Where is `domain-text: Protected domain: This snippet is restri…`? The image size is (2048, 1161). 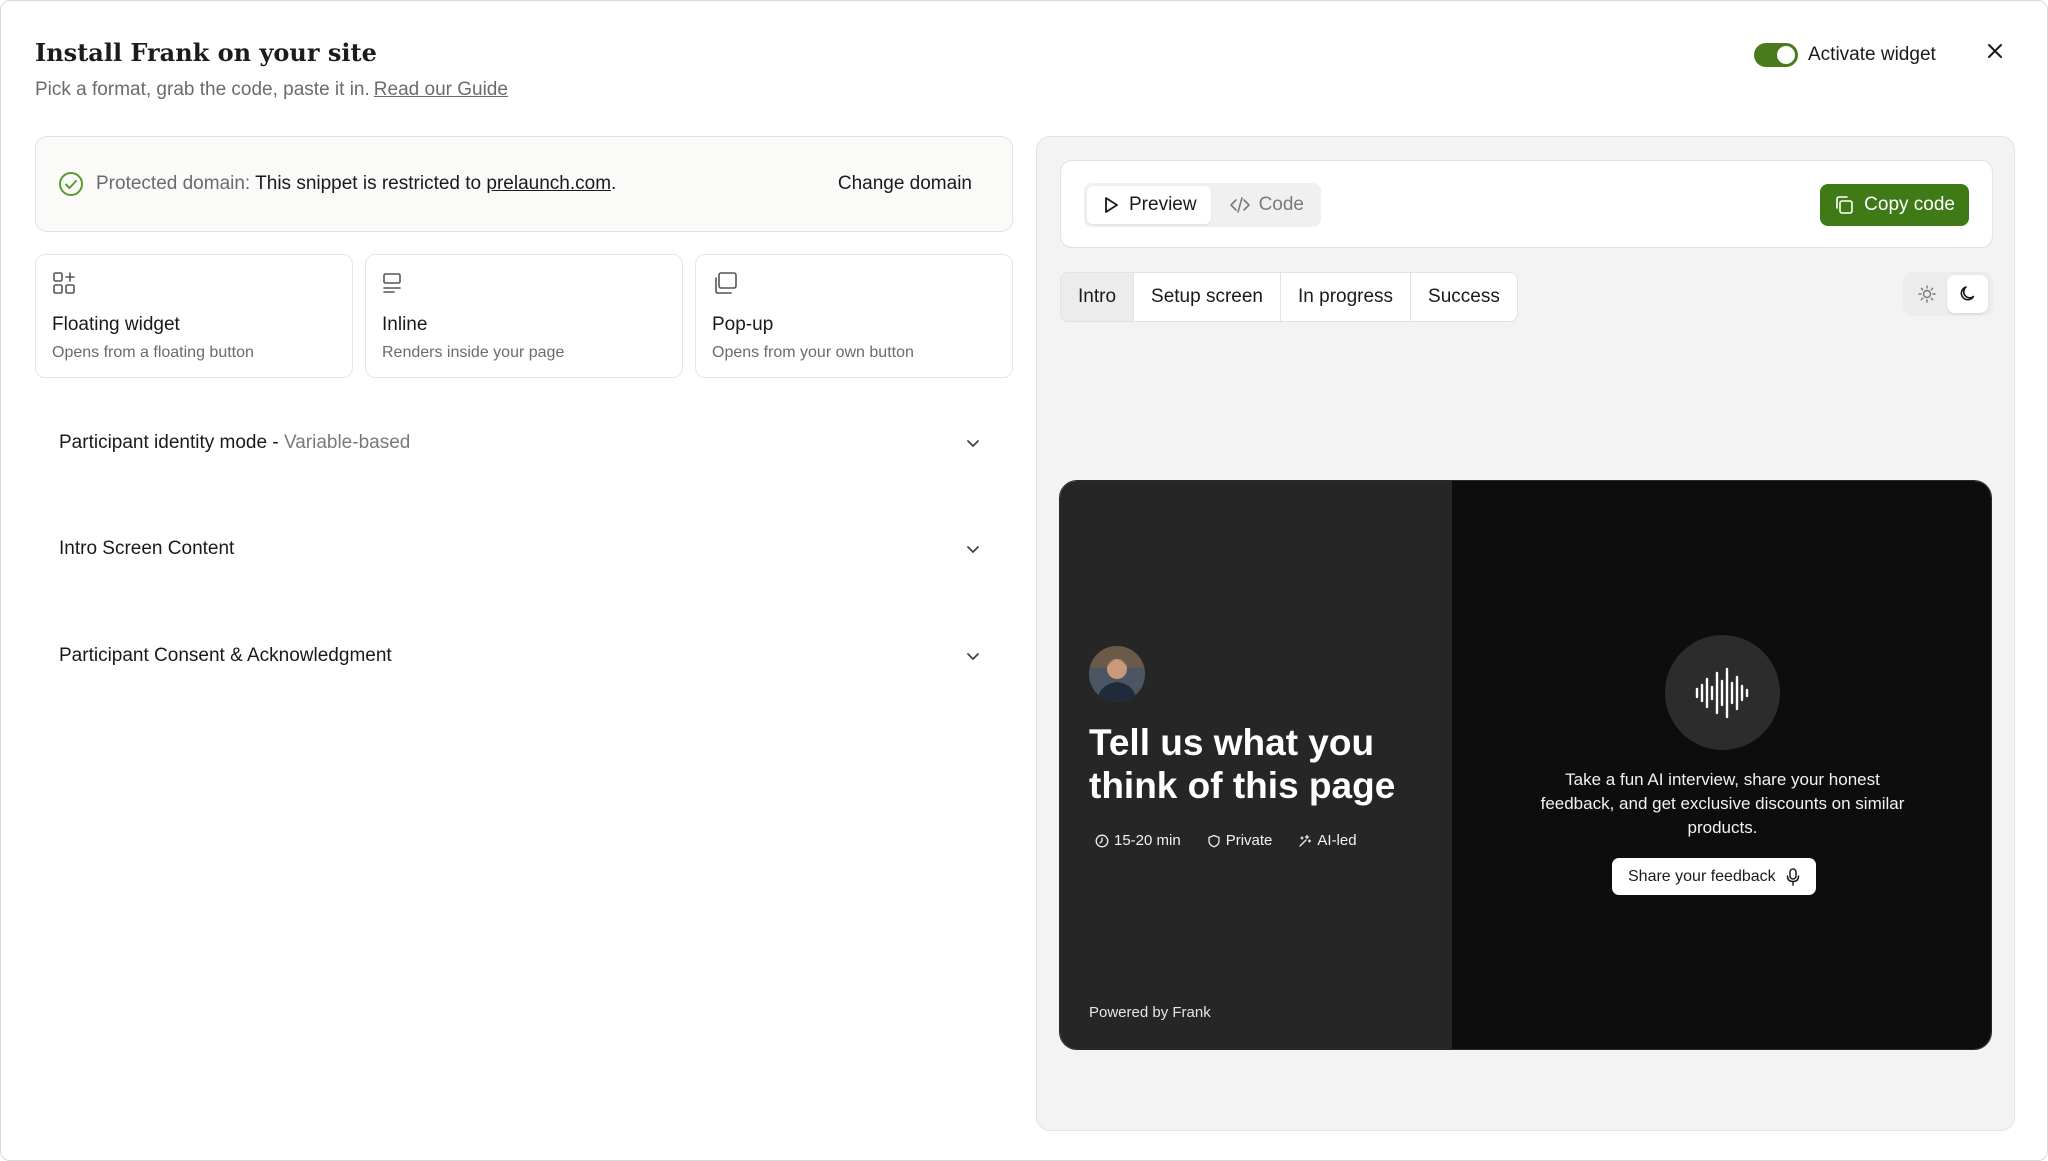
domain-text: Protected domain: This snippet is restri… is located at coordinates (356, 184).